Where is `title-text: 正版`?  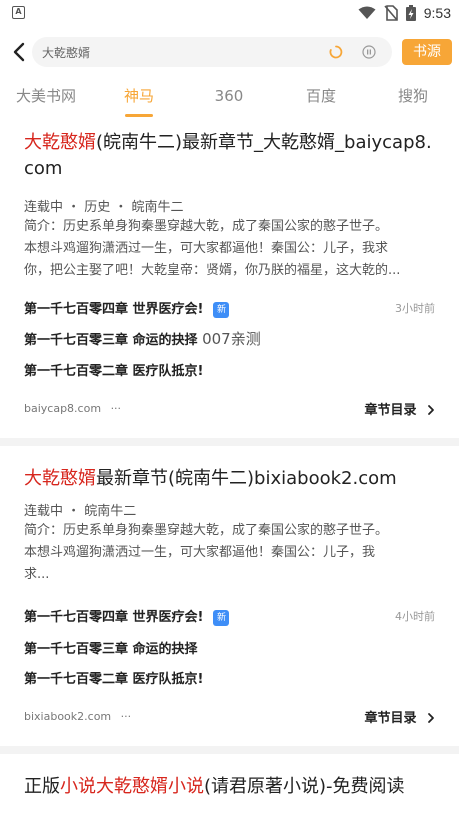
title-text: 正版 is located at coordinates (42, 786).